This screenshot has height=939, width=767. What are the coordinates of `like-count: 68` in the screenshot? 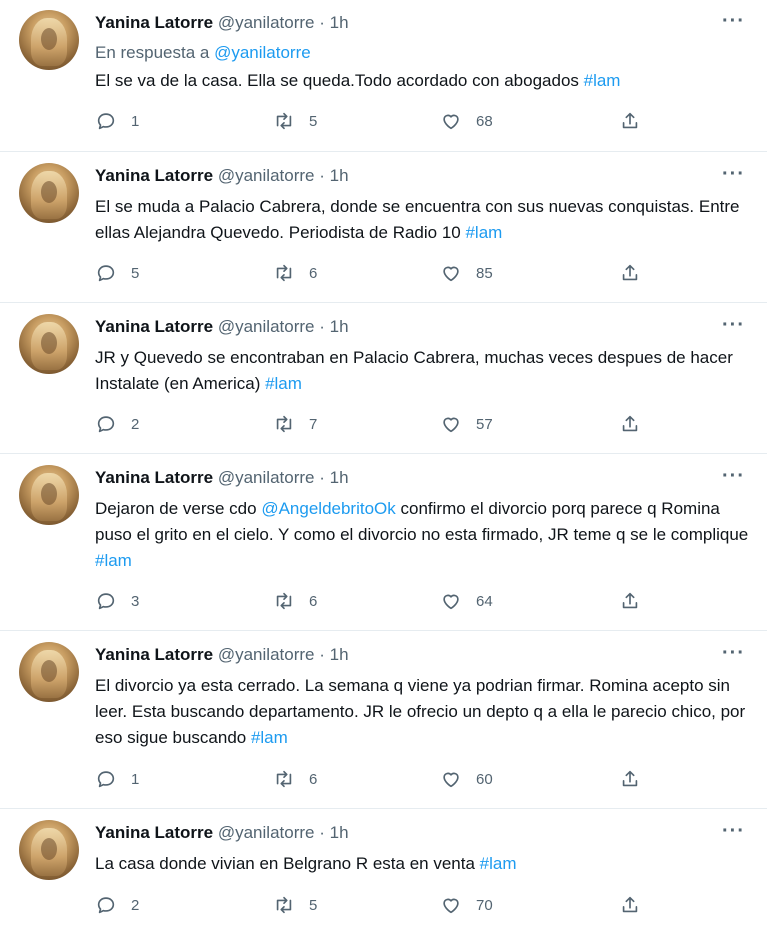 It's located at (484, 121).